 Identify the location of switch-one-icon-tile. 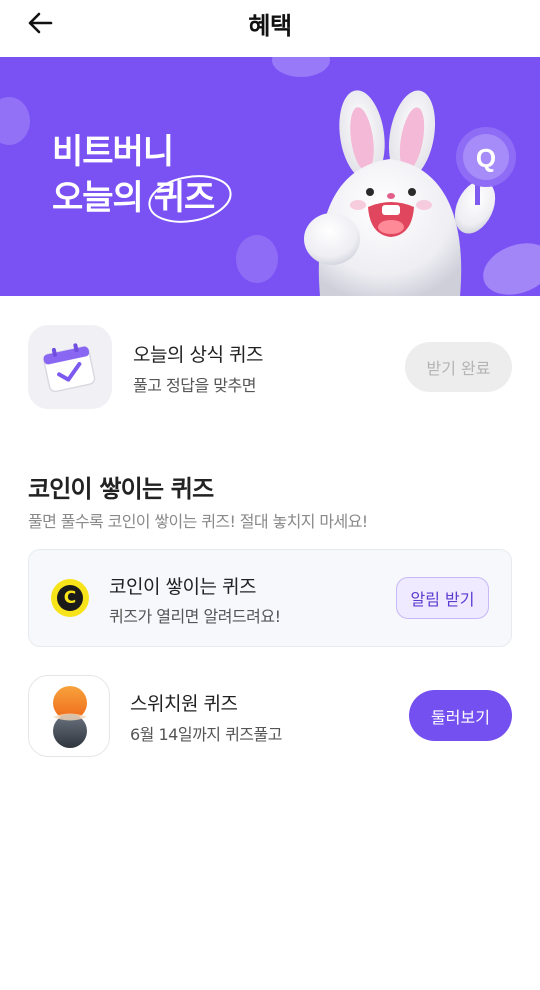
(69, 716).